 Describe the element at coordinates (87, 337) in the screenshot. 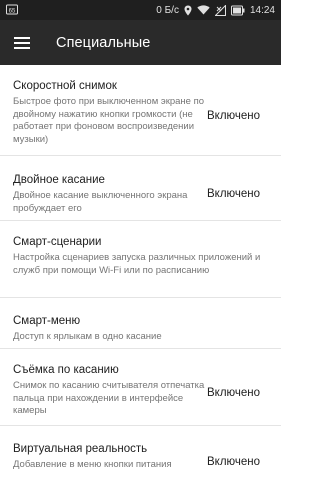

I see `setting-summary: Доступ к ярлыкам в одно касание` at that location.